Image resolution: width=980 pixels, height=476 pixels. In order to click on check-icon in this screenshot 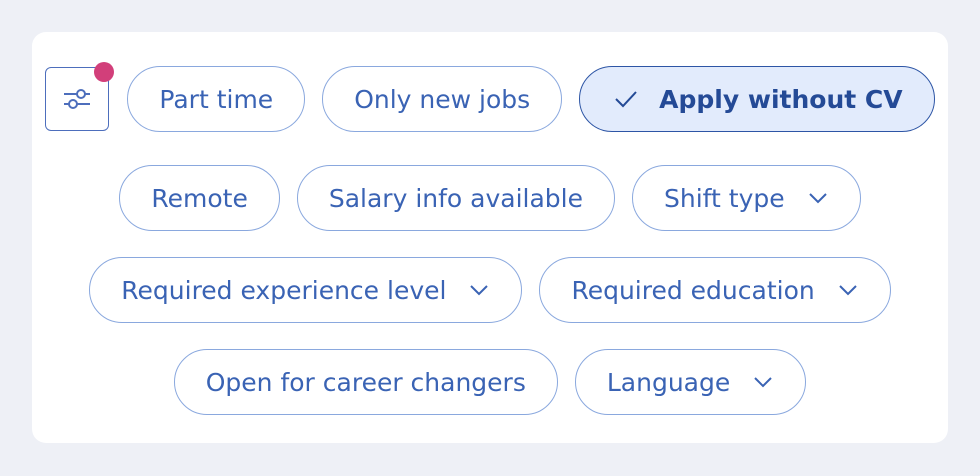, I will do `click(626, 99)`.